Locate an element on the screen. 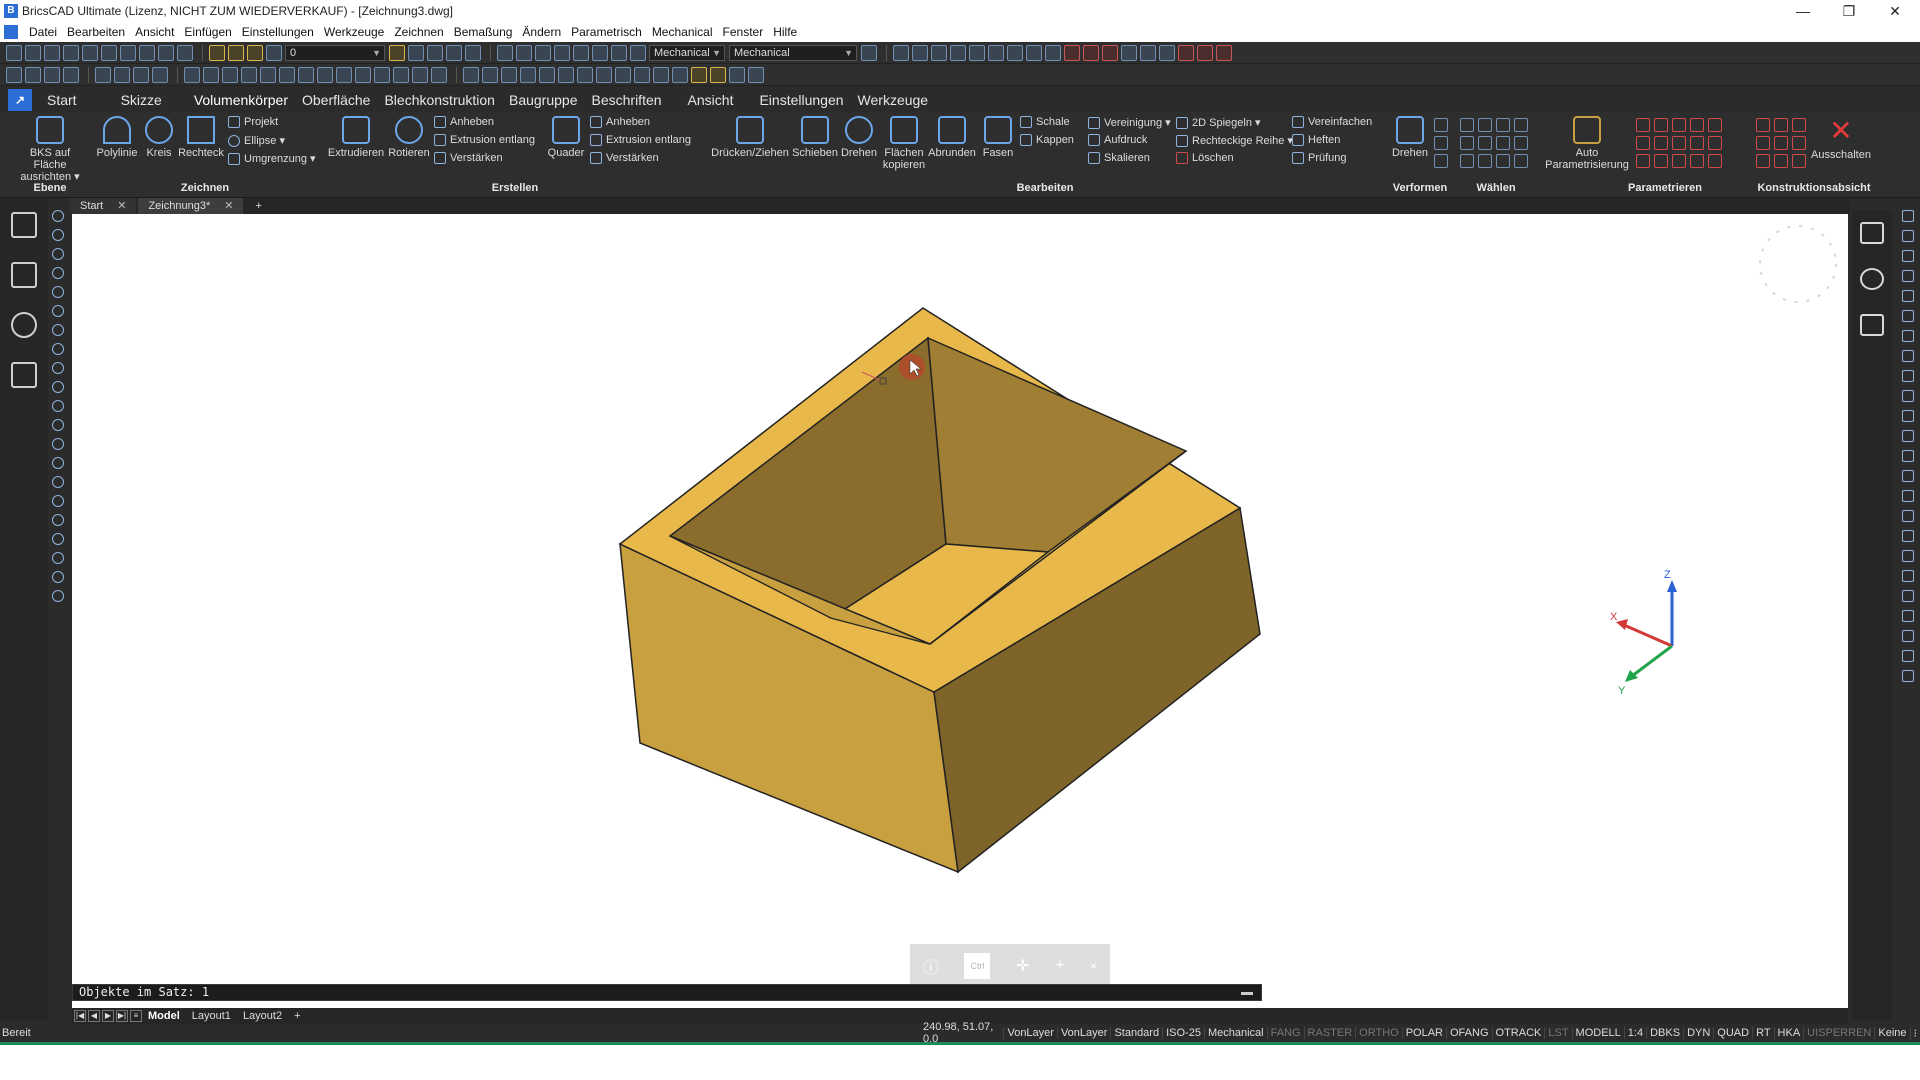 The image size is (1920, 1080). menu-einstellungen: Einstellungen is located at coordinates (278, 32).